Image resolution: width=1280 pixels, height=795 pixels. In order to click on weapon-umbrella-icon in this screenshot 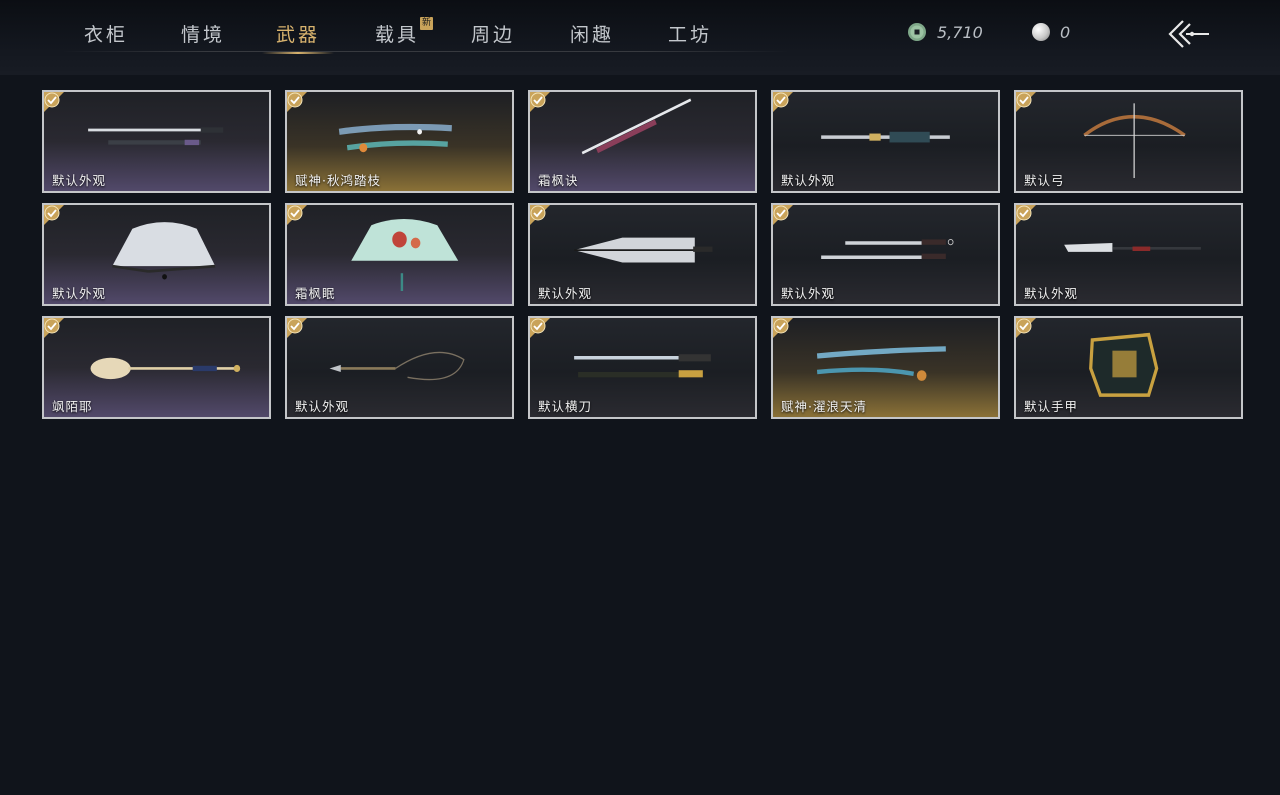, I will do `click(643, 250)`.